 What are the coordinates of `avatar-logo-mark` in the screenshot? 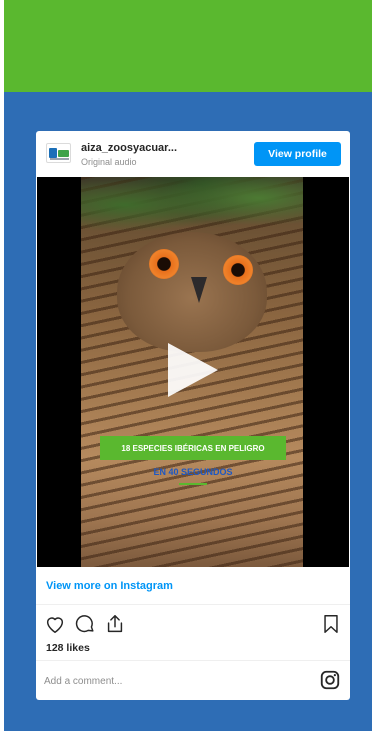 It's located at (53, 153).